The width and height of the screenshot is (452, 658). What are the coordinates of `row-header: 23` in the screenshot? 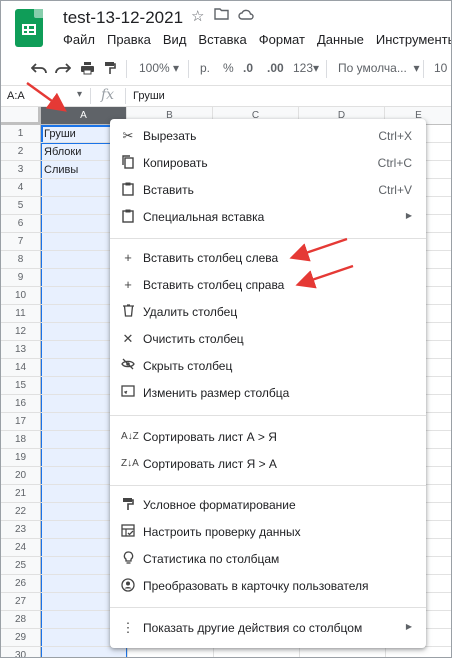 It's located at (21, 530).